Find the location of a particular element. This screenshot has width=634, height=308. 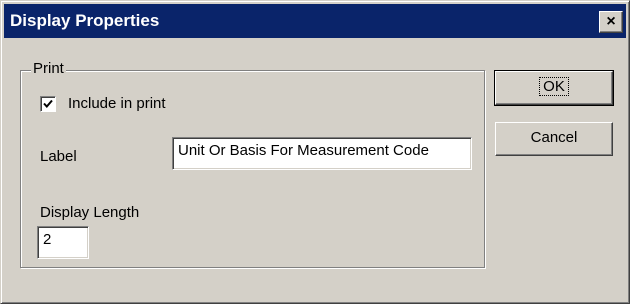

cancel-button-label: Cancel is located at coordinates (554, 137).